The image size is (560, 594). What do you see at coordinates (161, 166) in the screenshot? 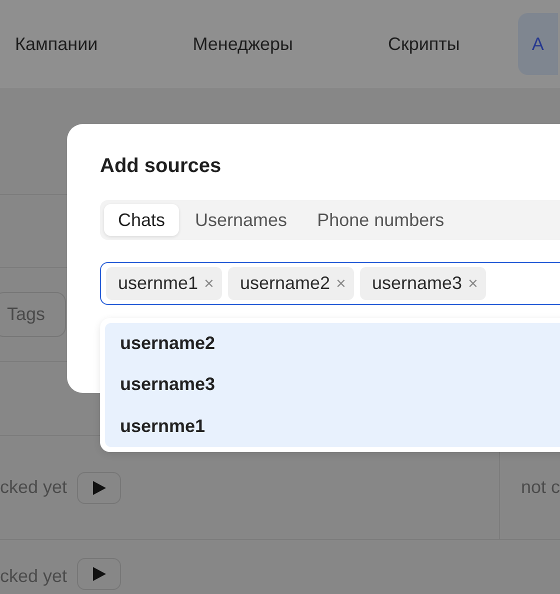
I see `dialog-title: Add sources` at bounding box center [161, 166].